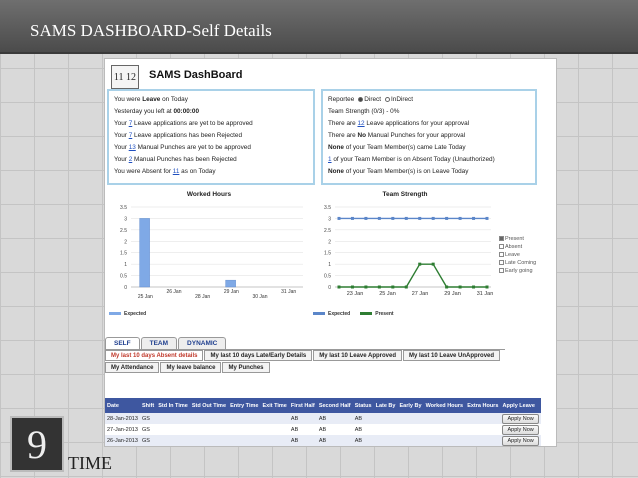 This screenshot has height=478, width=638. I want to click on sub-tab: My last 10 Leave UnApproved, so click(452, 355).